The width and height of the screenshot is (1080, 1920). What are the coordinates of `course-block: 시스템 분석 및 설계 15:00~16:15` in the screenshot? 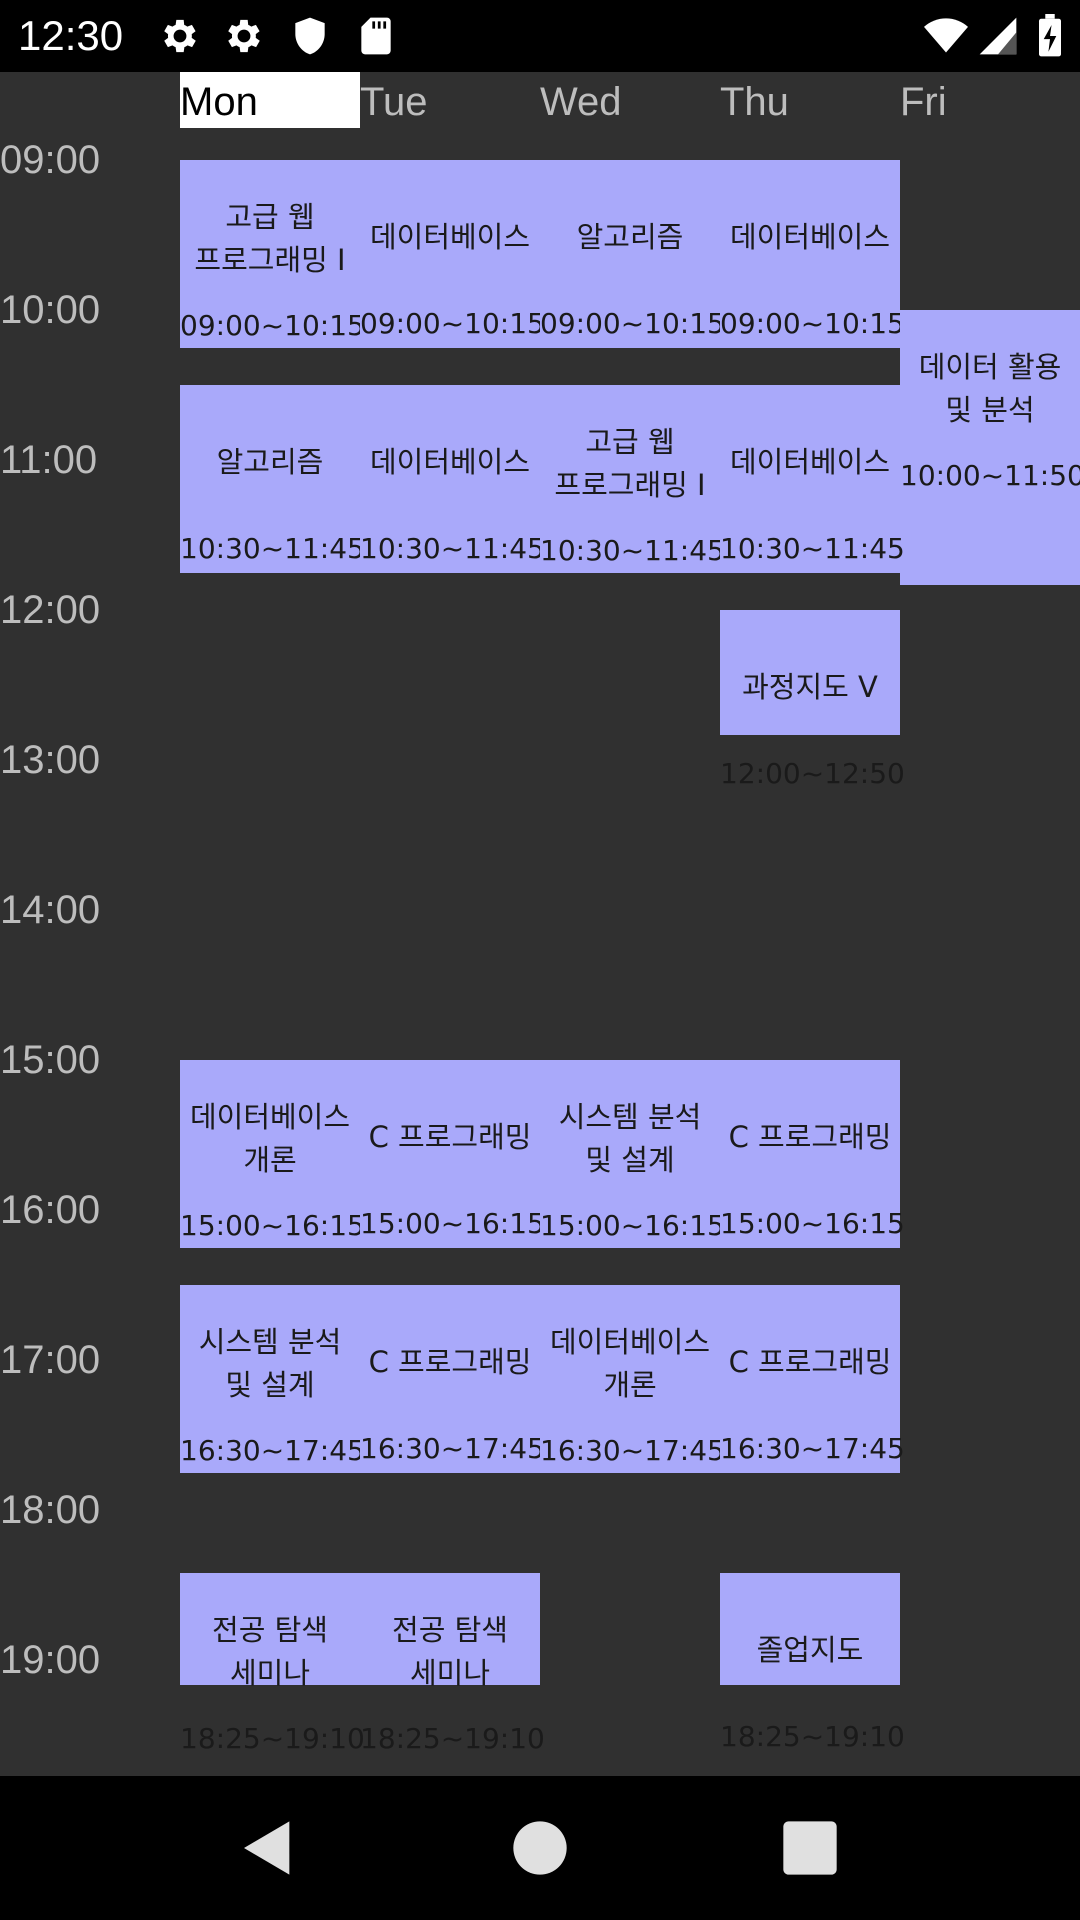 It's located at (632, 1154).